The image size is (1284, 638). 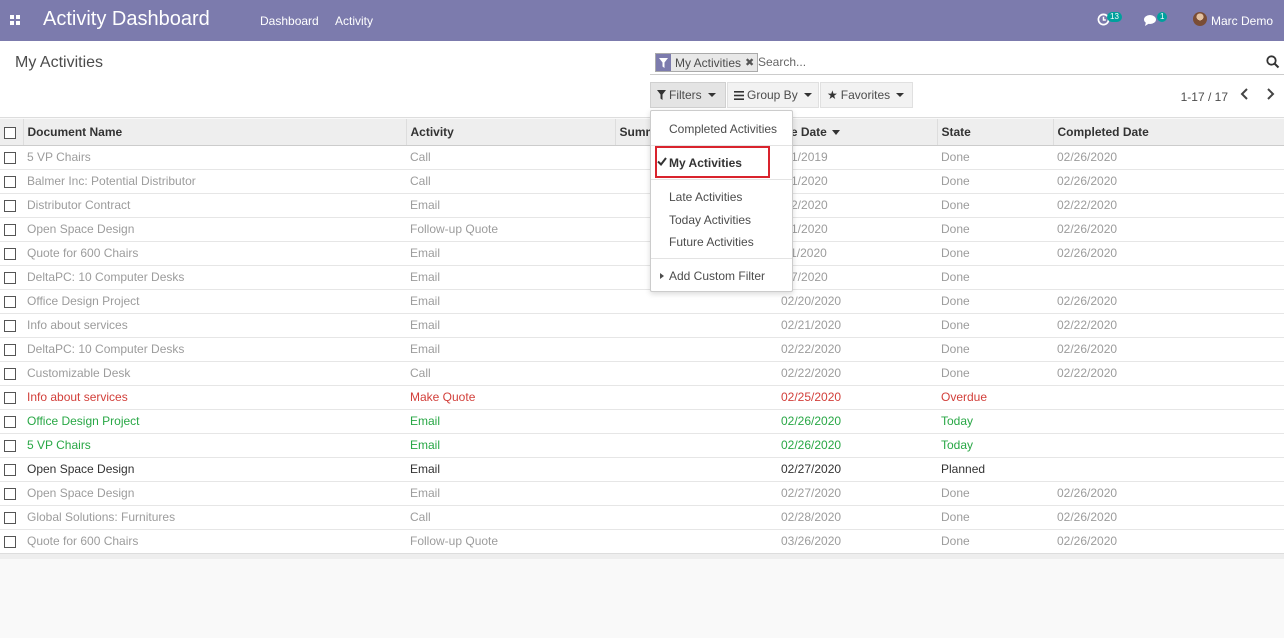 What do you see at coordinates (695, 420) in the screenshot?
I see `cell-summary` at bounding box center [695, 420].